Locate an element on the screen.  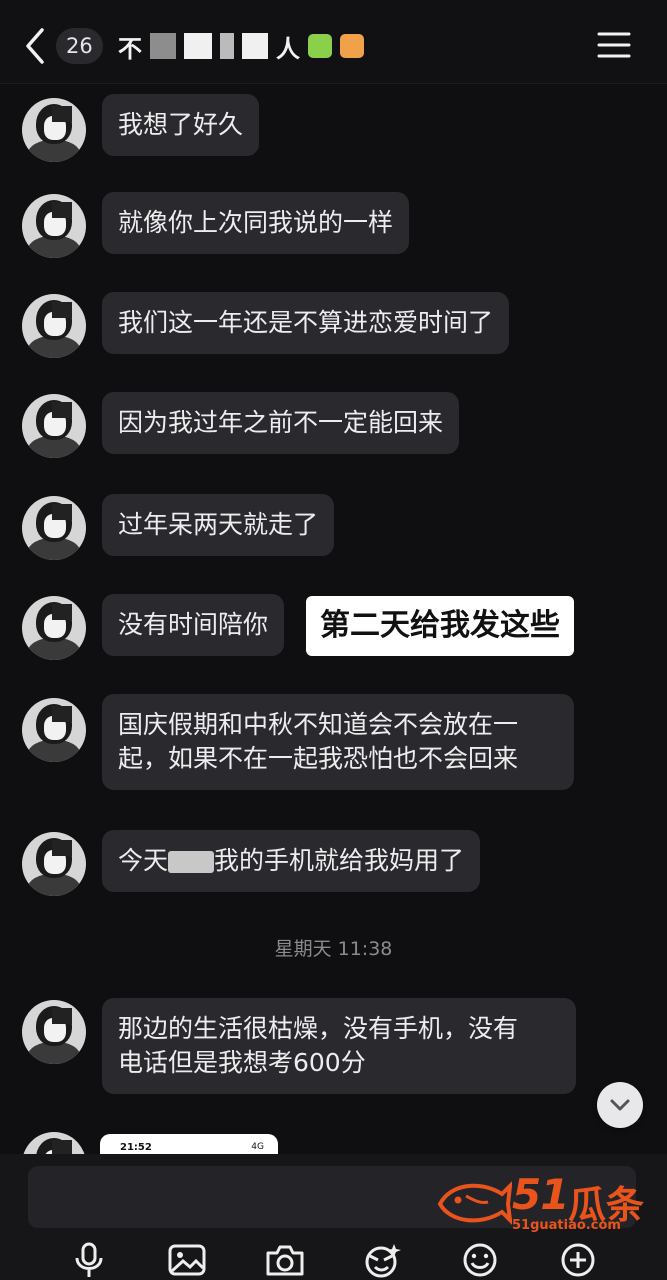
thumbnail-status: 4G is located at coordinates (257, 1147).